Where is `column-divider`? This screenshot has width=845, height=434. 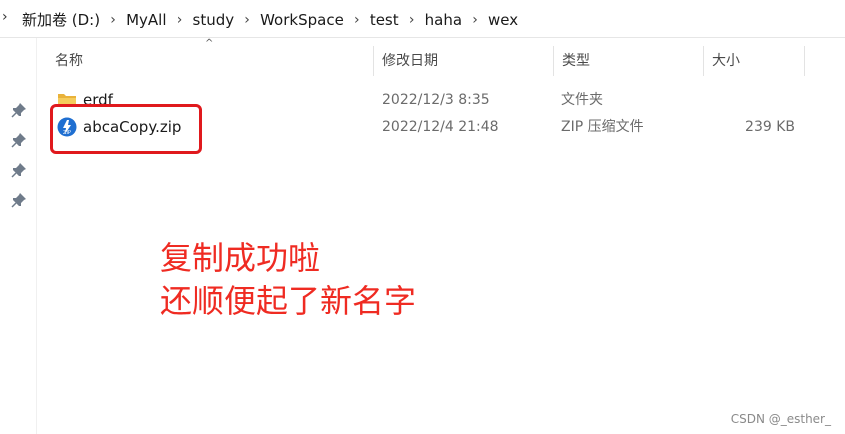
column-divider is located at coordinates (804, 61).